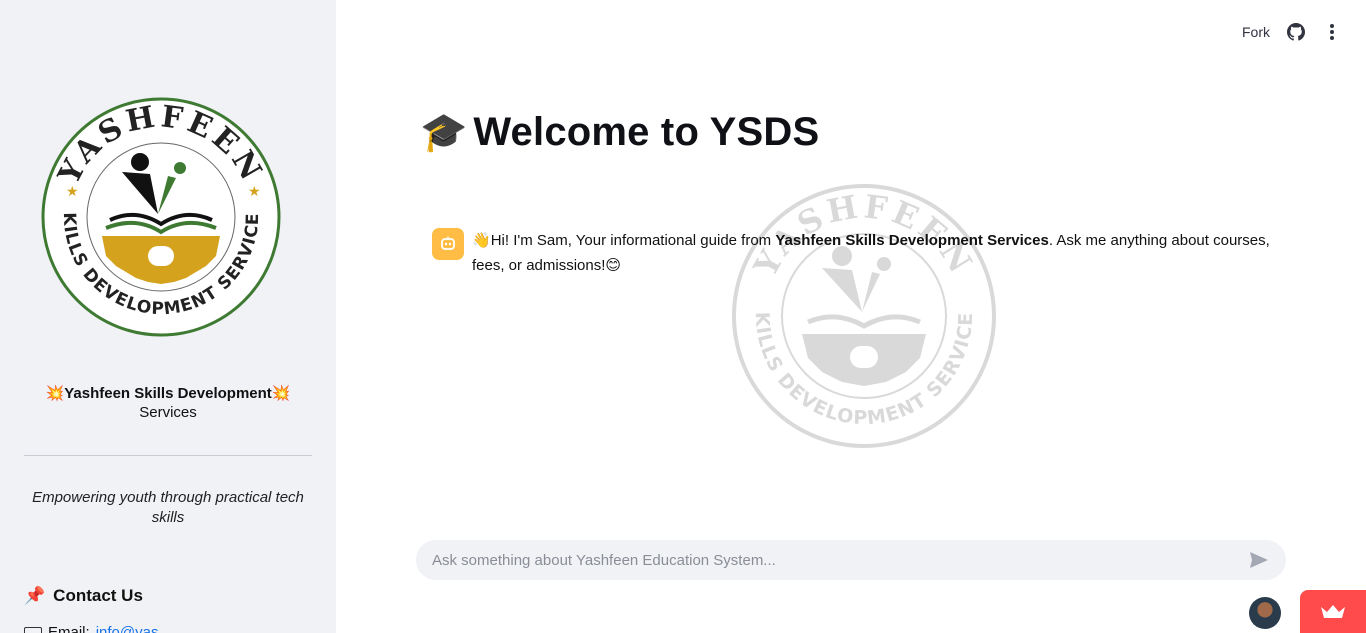 The width and height of the screenshot is (1366, 633). I want to click on message-bold-org: Yashfeen Skills Development Services, so click(912, 240).